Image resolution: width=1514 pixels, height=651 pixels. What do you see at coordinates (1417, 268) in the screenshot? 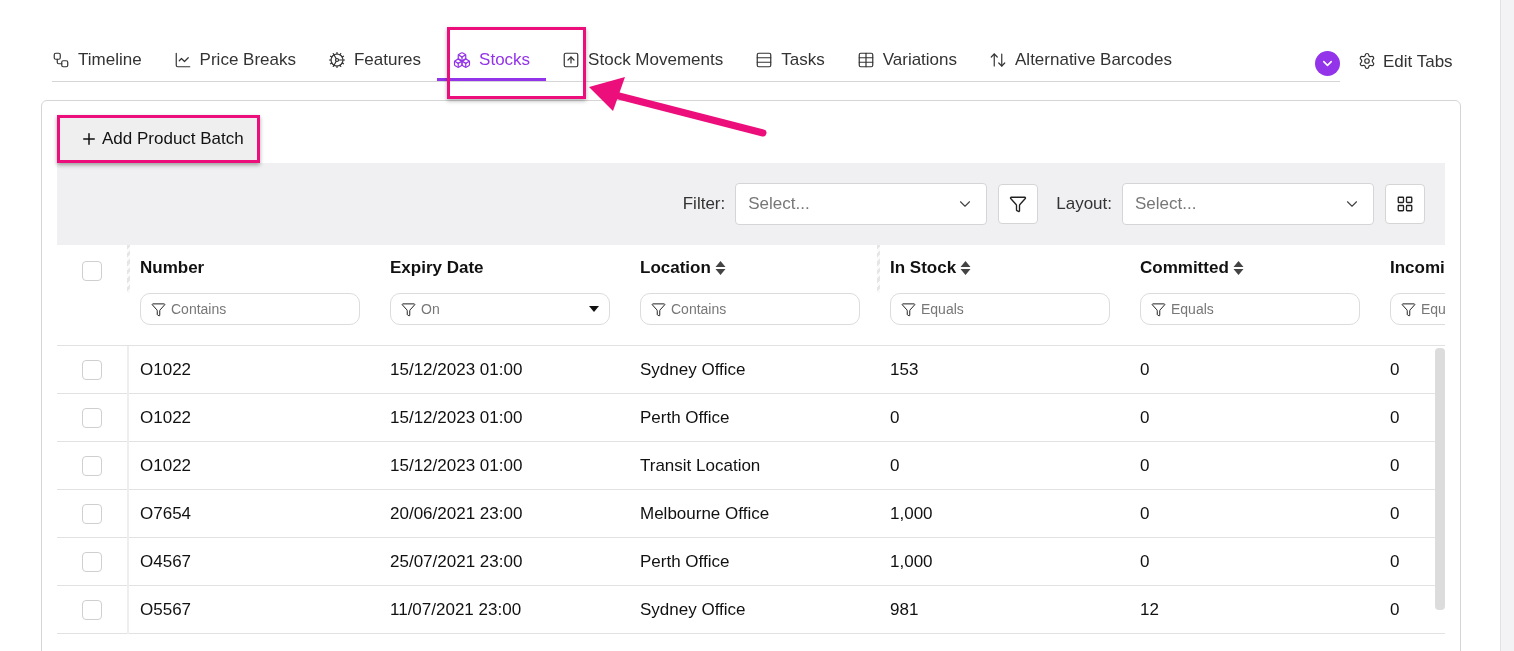
I see `column-header: Incomi` at bounding box center [1417, 268].